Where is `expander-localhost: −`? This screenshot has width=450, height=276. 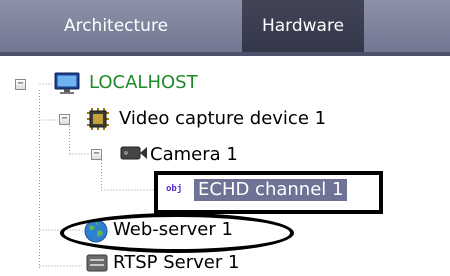
expander-localhost: − is located at coordinates (20, 84).